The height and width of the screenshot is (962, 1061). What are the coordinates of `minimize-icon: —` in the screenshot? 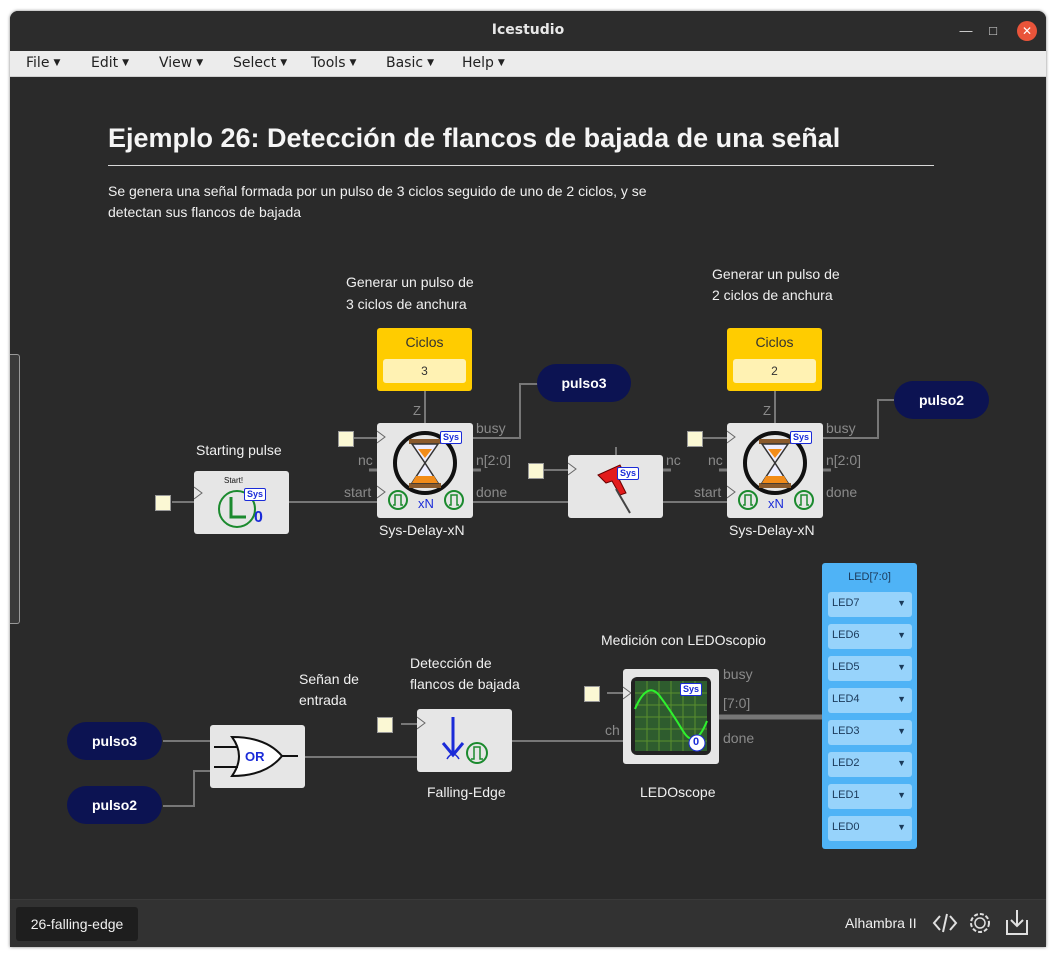 It's located at (966, 31).